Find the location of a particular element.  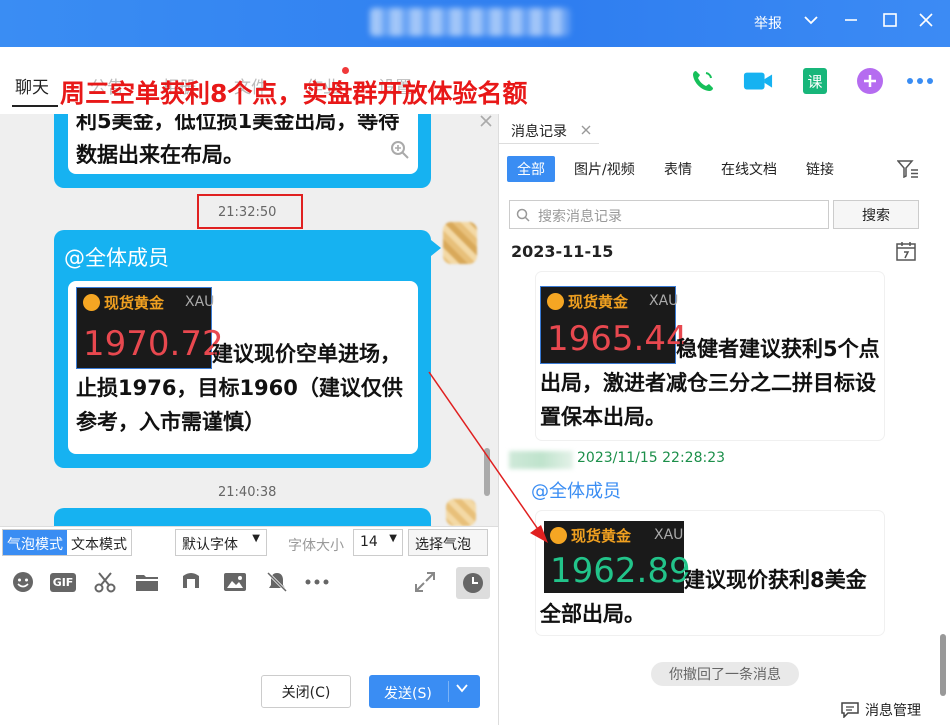

gif-icon: GIF is located at coordinates (63, 582).